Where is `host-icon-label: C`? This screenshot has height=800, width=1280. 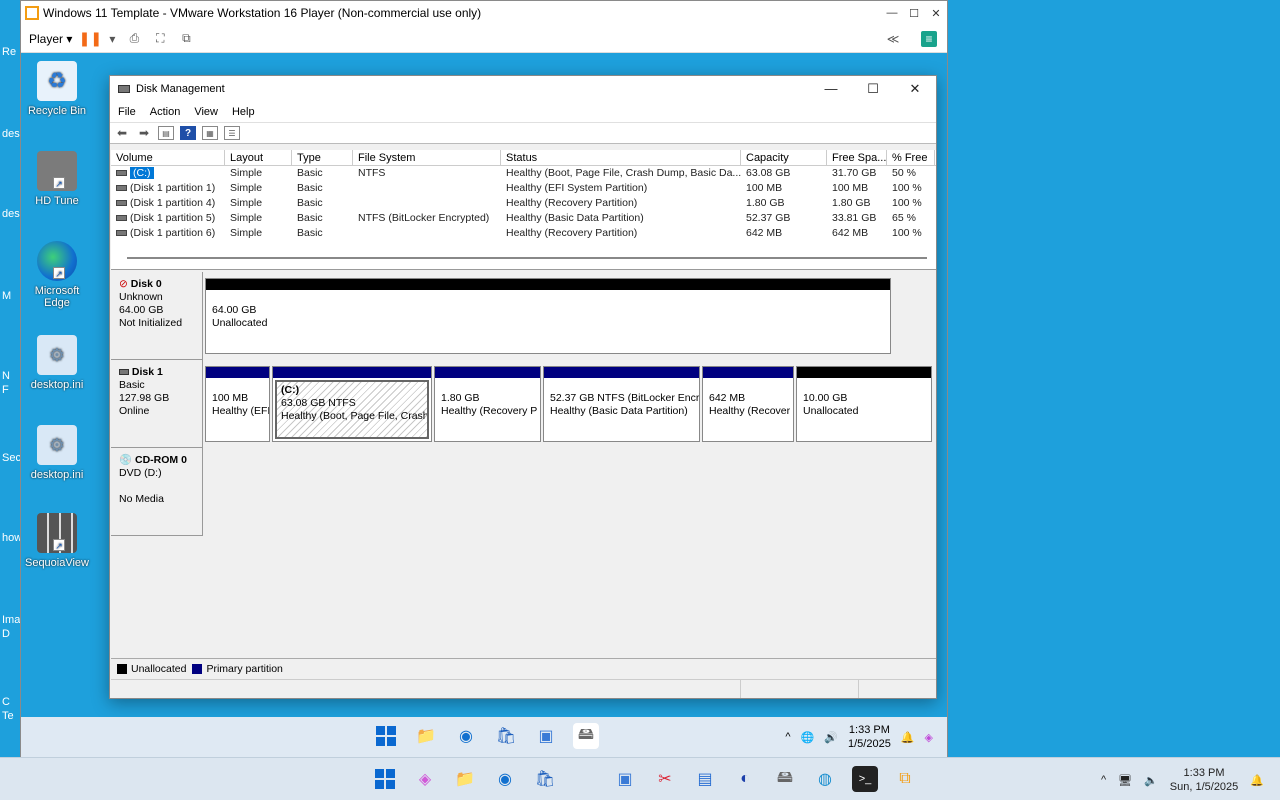
host-icon-label: C is located at coordinates (6, 702).